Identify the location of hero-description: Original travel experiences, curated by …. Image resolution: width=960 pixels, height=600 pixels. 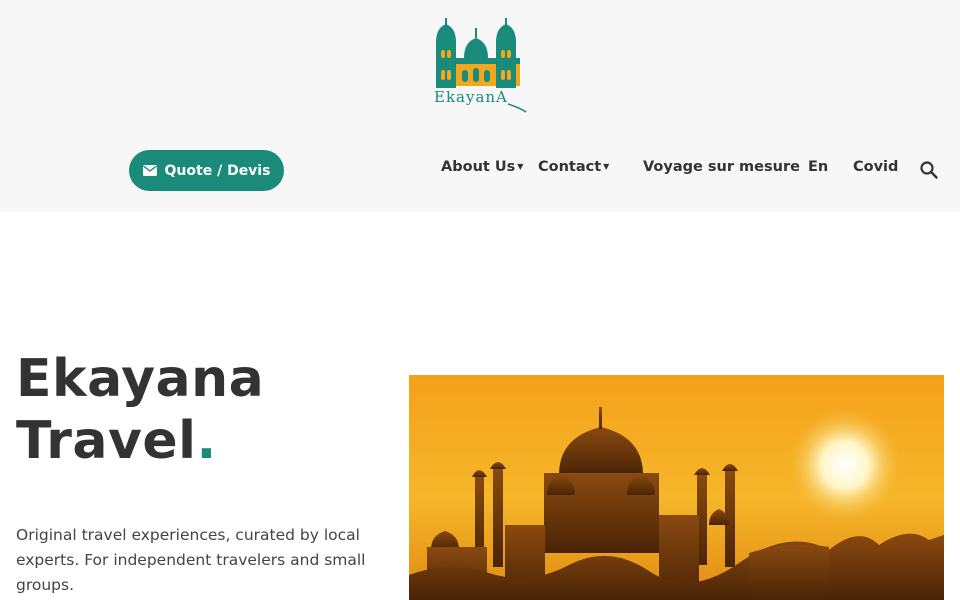
(191, 560).